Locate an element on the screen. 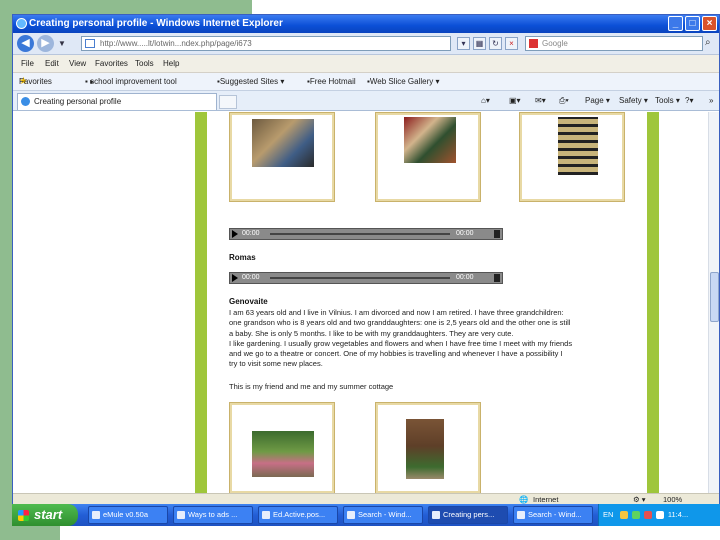 This screenshot has width=720, height=540. favorite-school-tool: ▪ school improvement tool ▸ is located at coordinates (131, 82).